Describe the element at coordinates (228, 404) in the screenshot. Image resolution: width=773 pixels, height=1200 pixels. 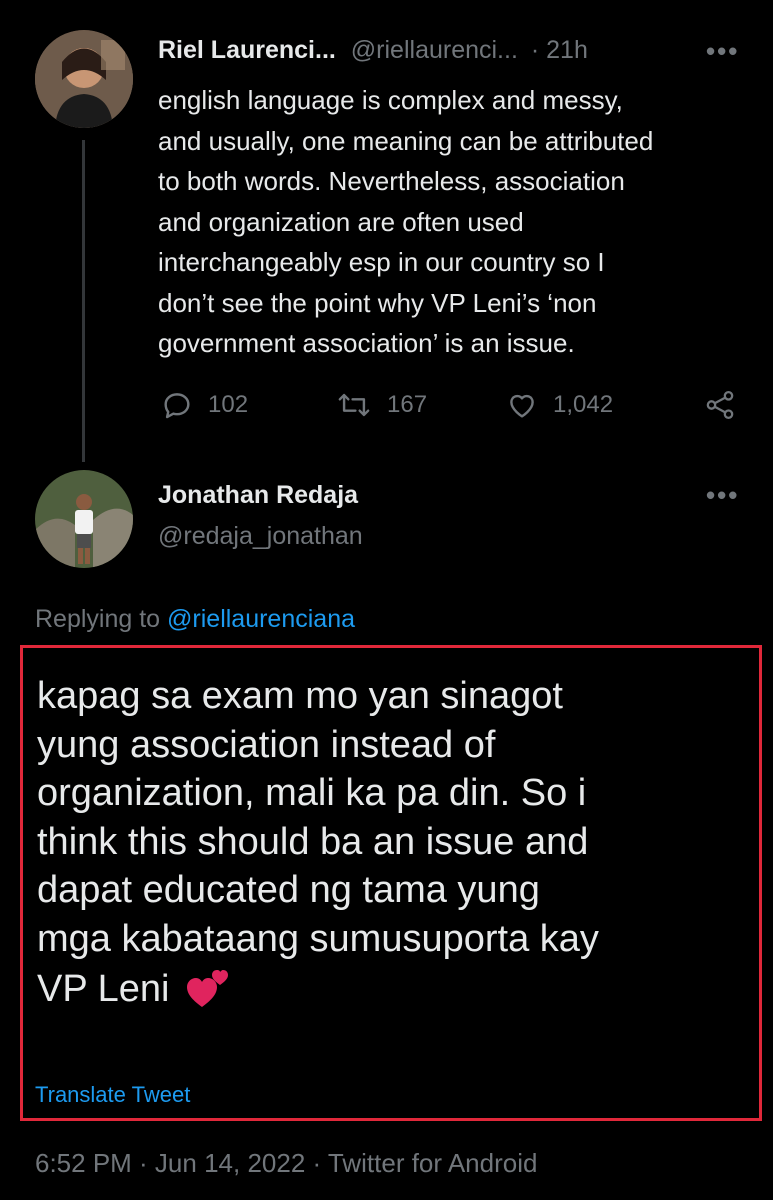
I see `reply-count: 102` at that location.